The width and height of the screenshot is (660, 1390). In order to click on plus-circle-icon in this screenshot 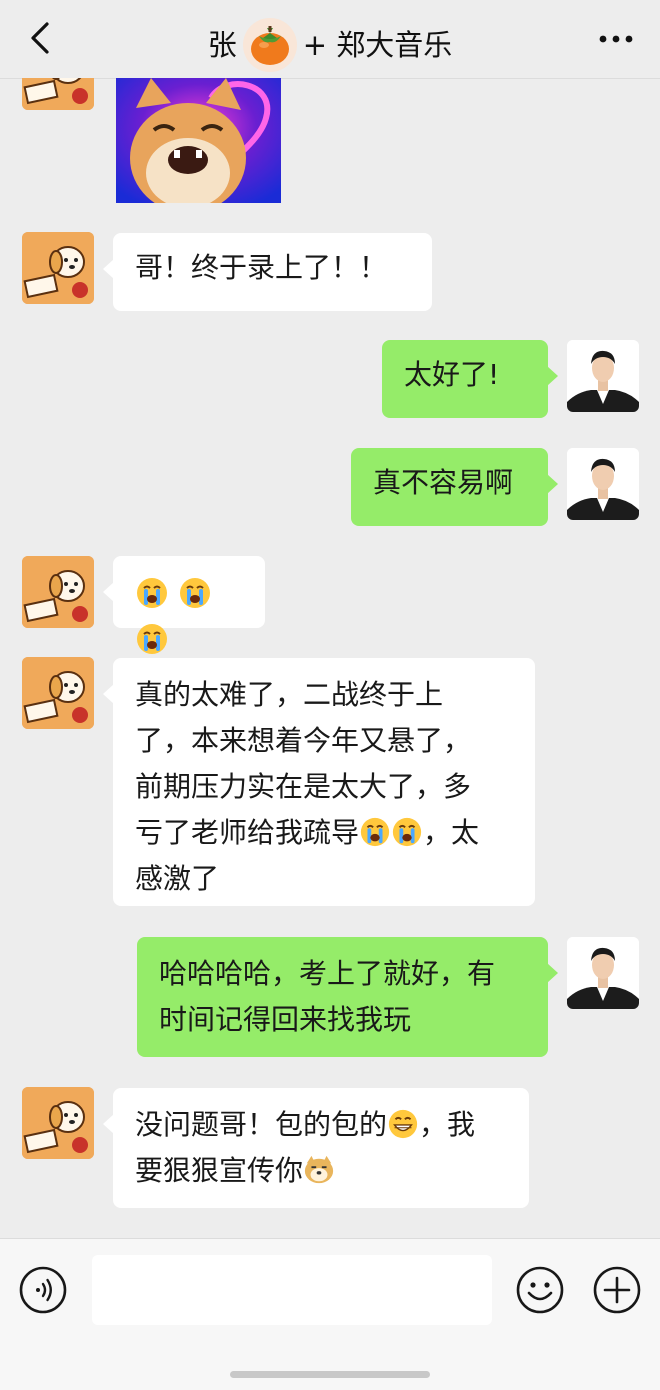, I will do `click(617, 1290)`.